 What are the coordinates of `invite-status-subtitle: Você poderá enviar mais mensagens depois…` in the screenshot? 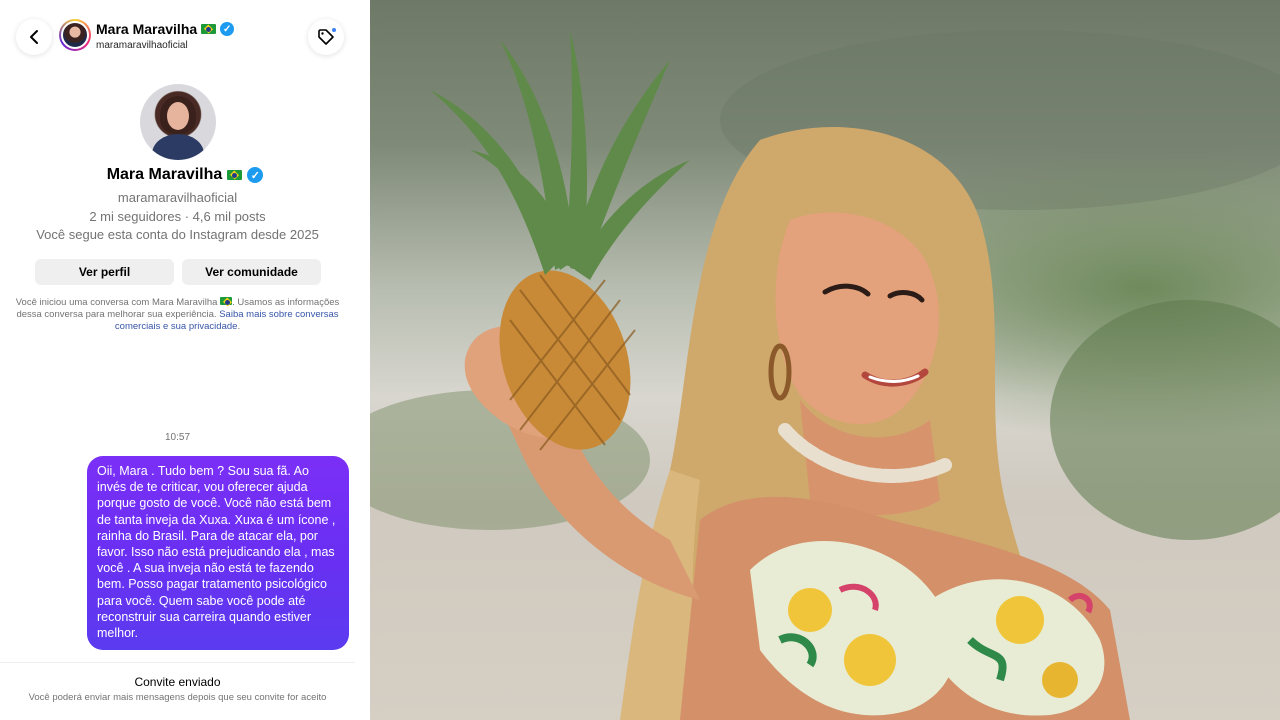 It's located at (177, 697).